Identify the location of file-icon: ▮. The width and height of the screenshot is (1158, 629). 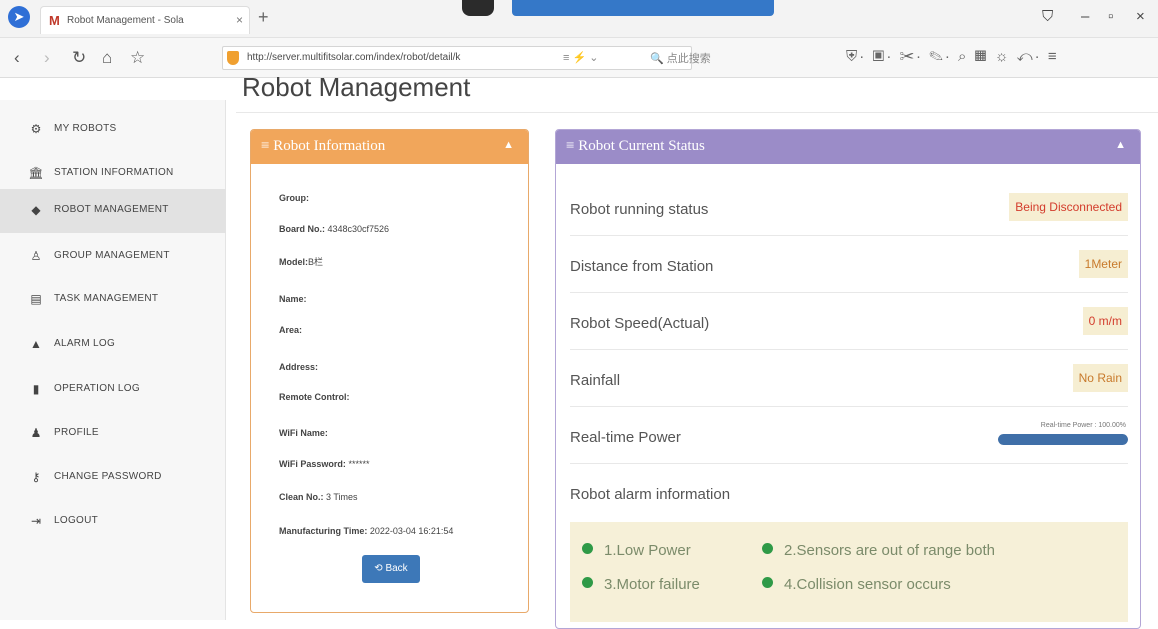
(36, 389).